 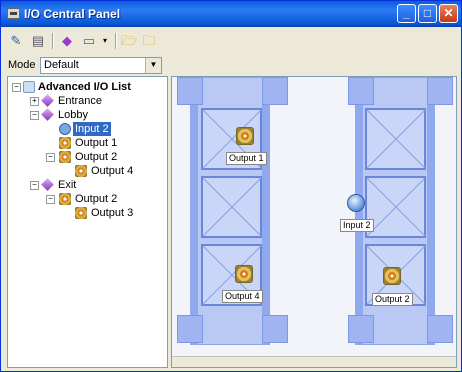 I want to click on minimize-button: _, so click(x=406, y=13).